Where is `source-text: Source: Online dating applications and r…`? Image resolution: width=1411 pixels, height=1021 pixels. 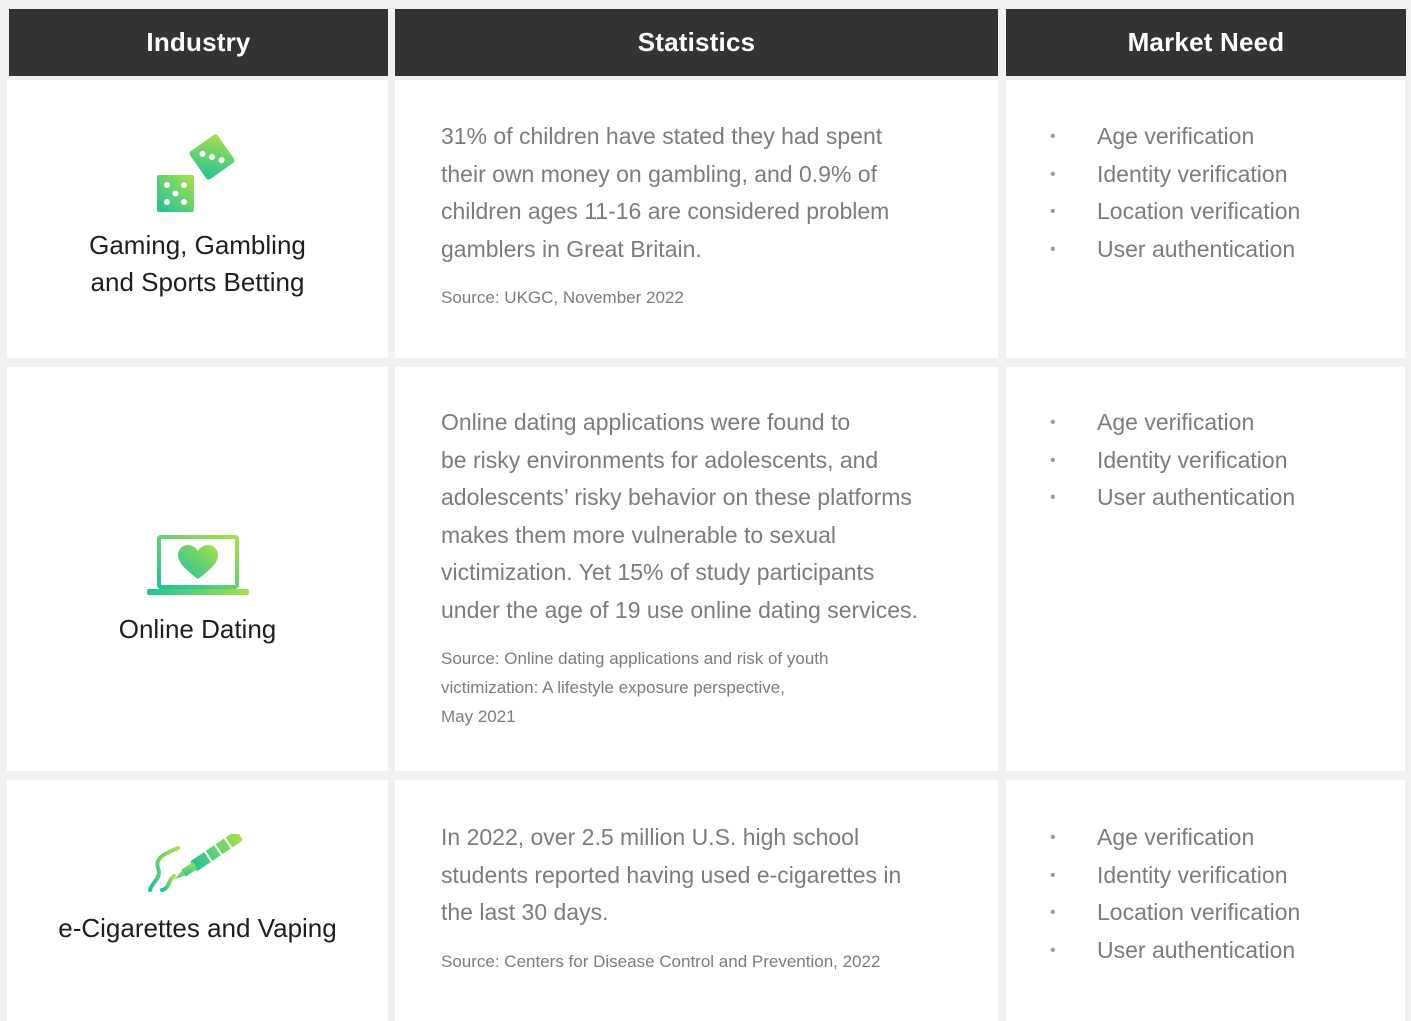 source-text: Source: Online dating applications and r… is located at coordinates (704, 687).